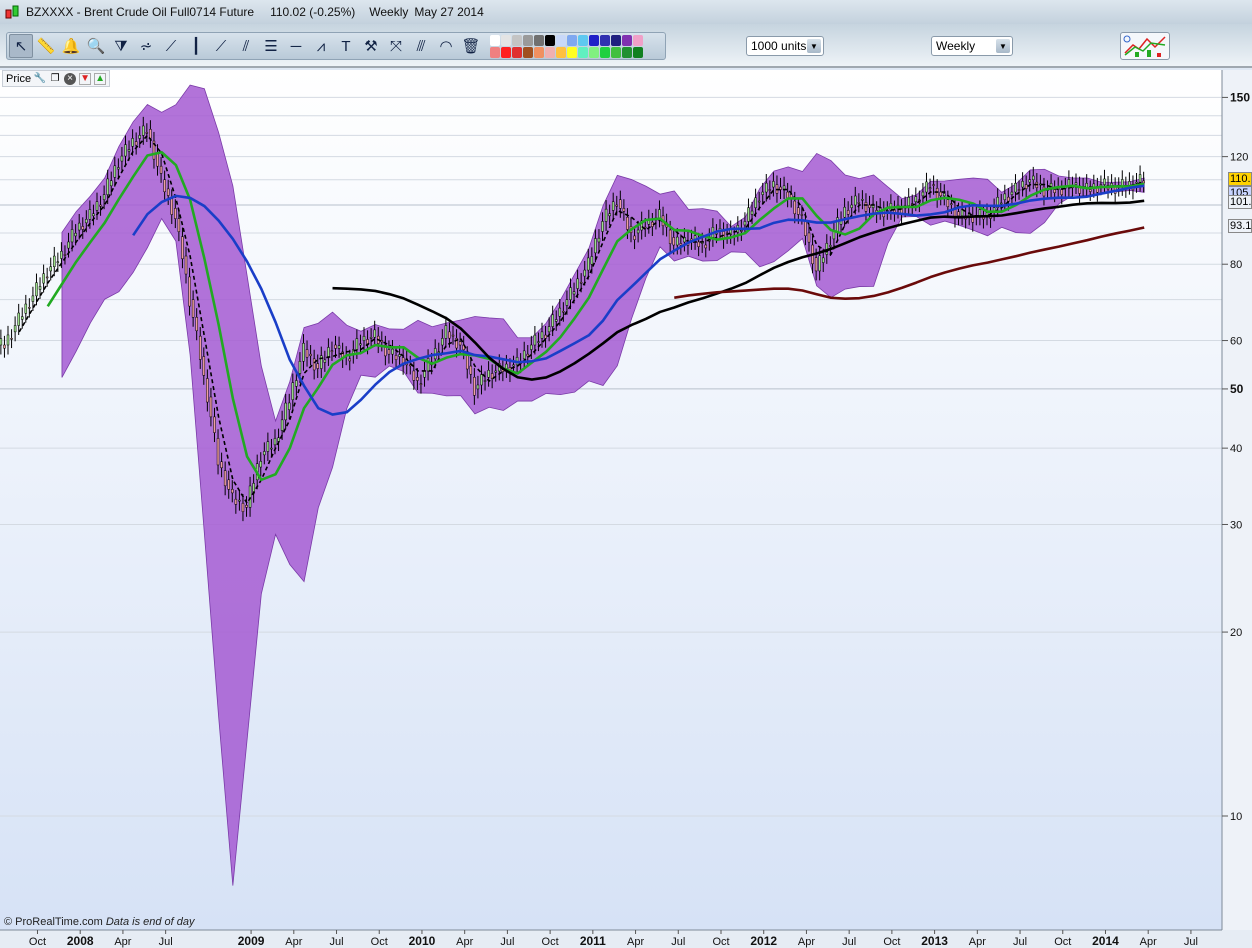  What do you see at coordinates (70, 78) in the screenshot?
I see `close-panel-icon: ×` at bounding box center [70, 78].